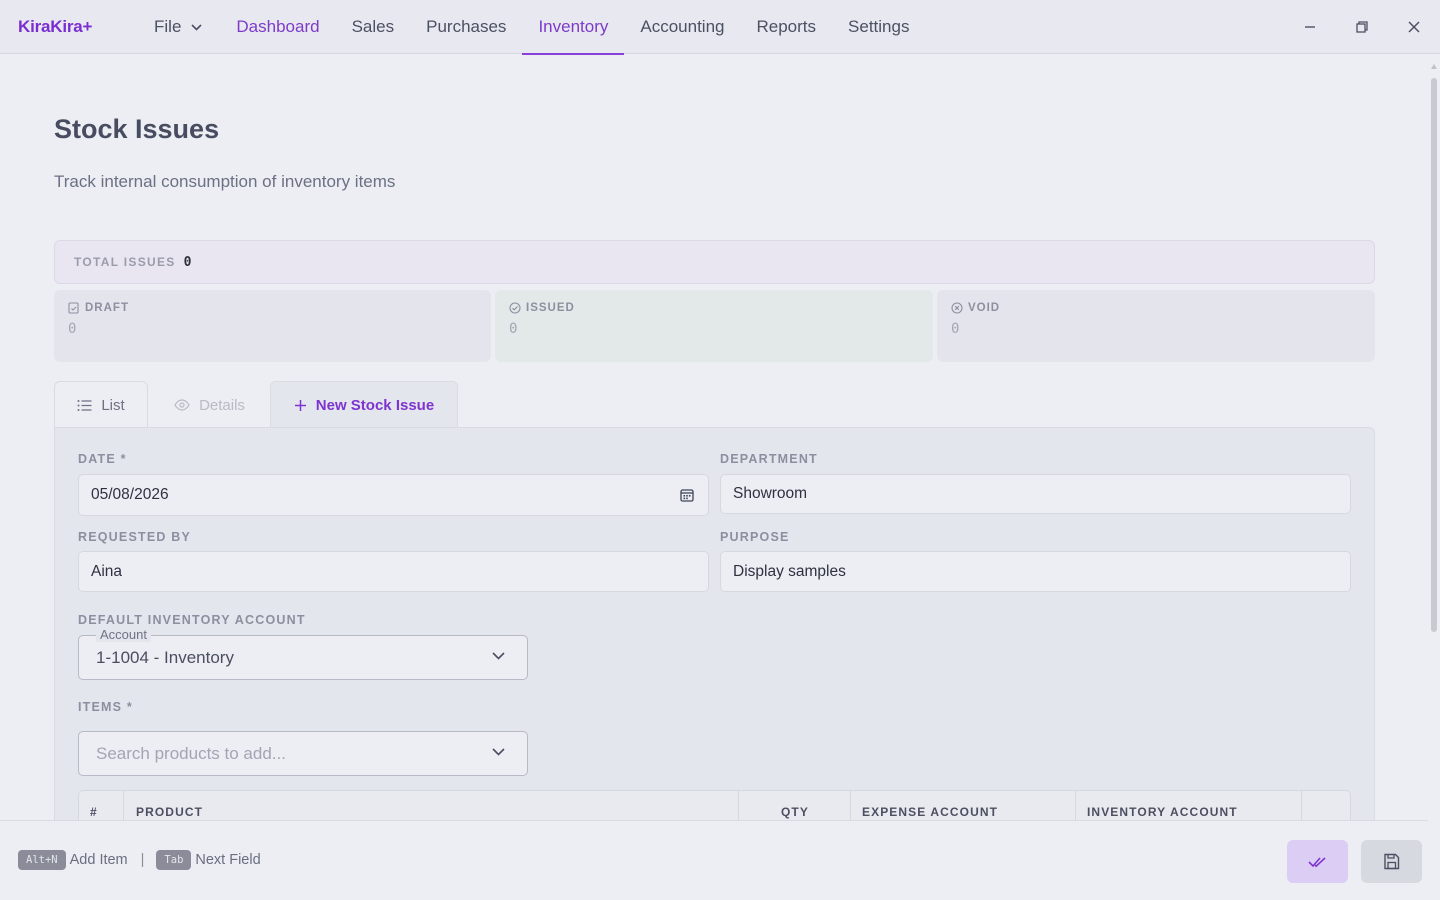  I want to click on date-field: 05/08/2026, so click(393, 495).